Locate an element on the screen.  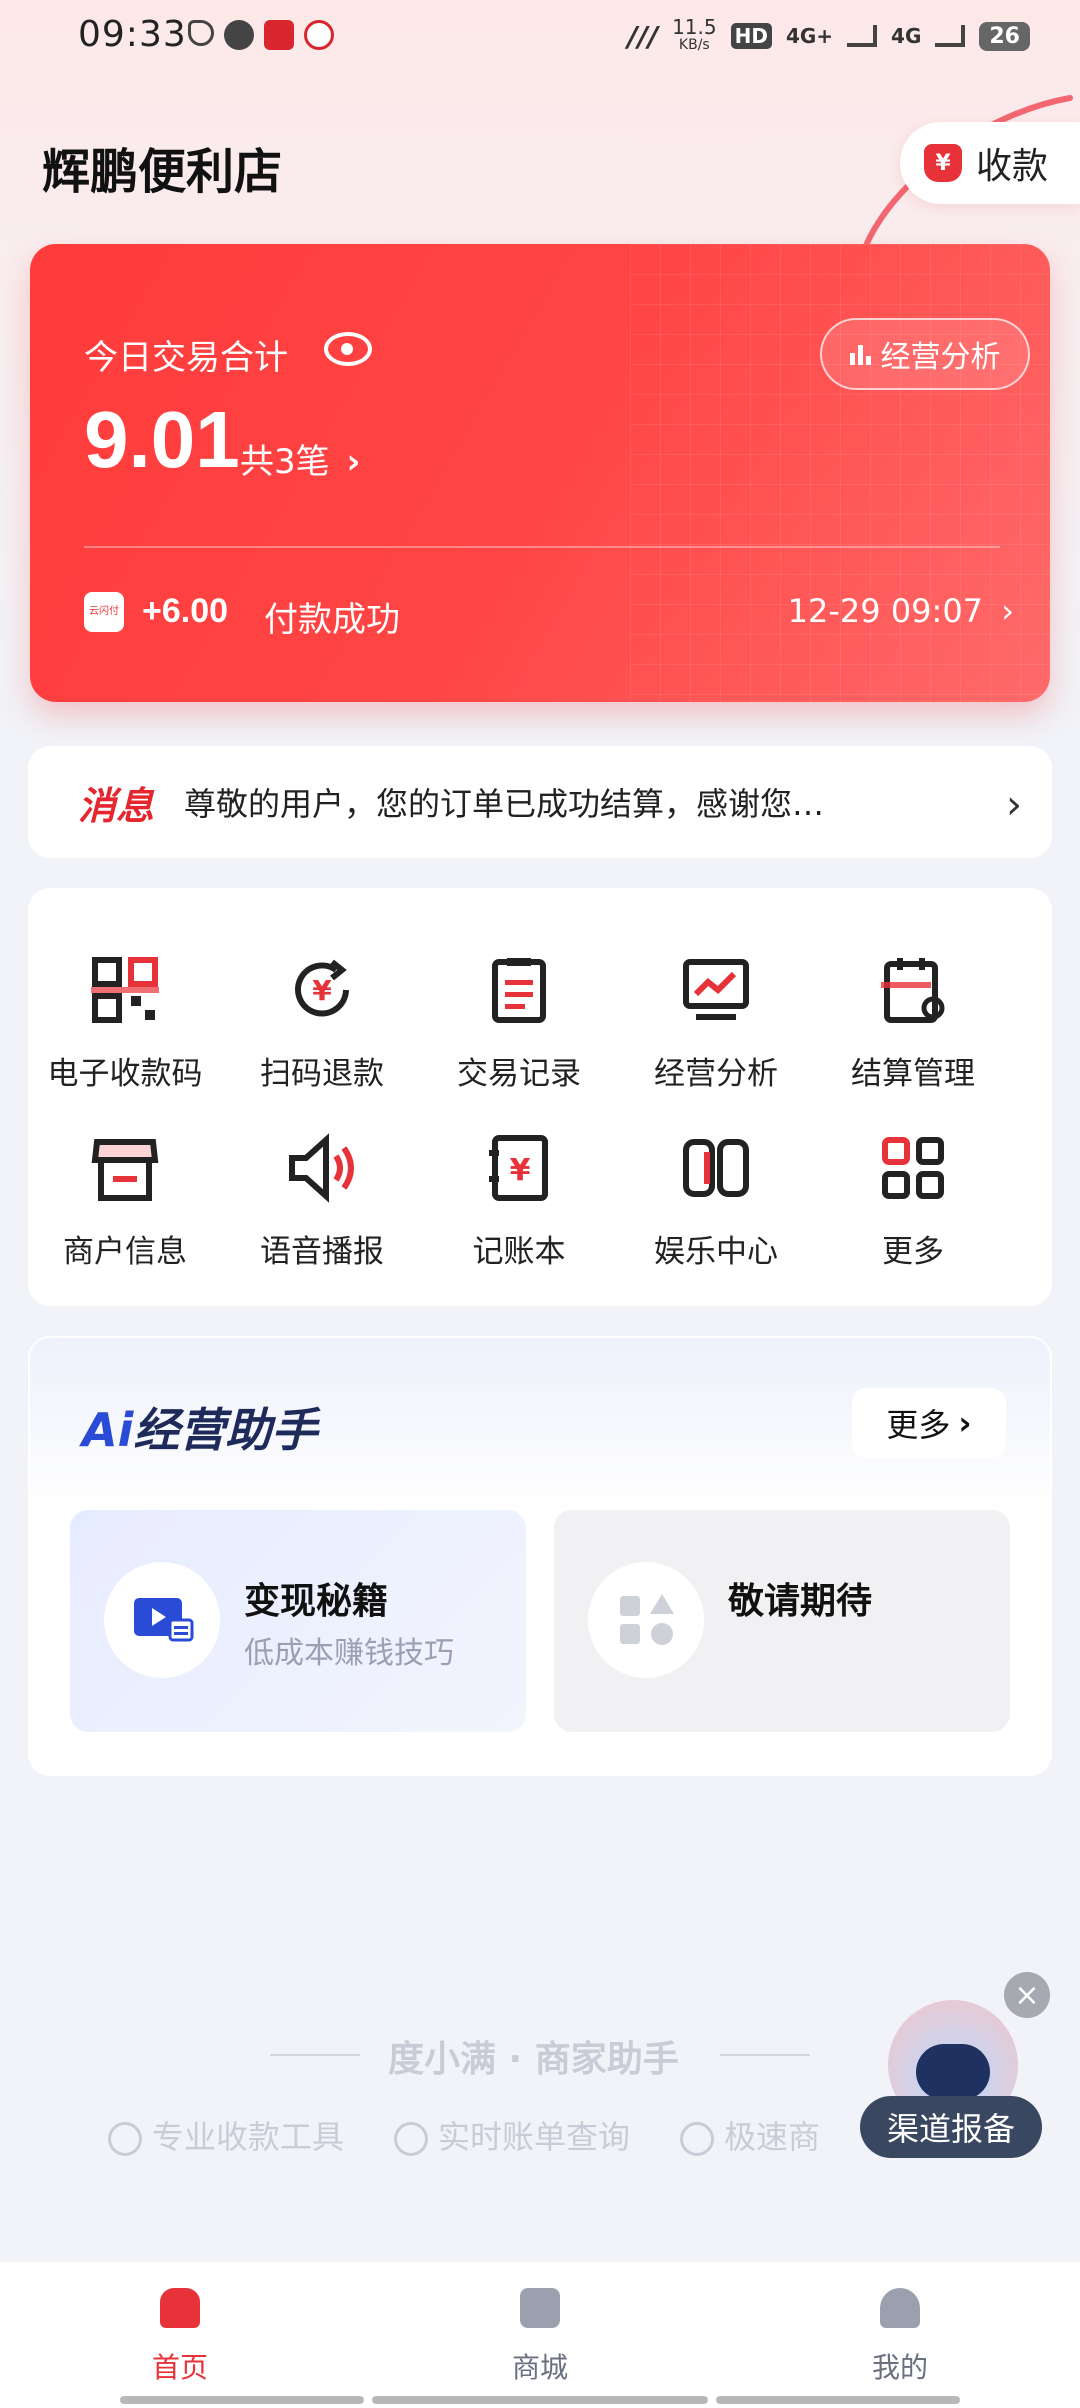
unionpay-icon: 云闪付 is located at coordinates (104, 612).